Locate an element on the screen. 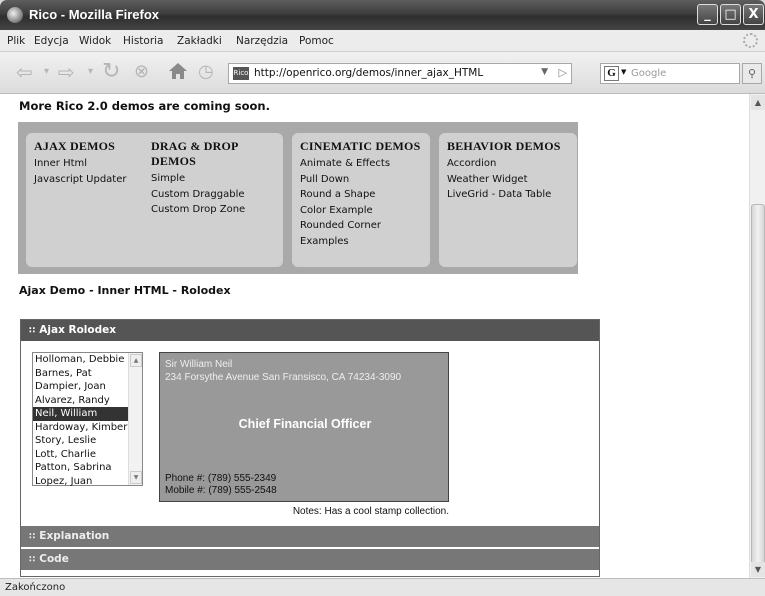  demo-link: Animate & Effects is located at coordinates (361, 164).